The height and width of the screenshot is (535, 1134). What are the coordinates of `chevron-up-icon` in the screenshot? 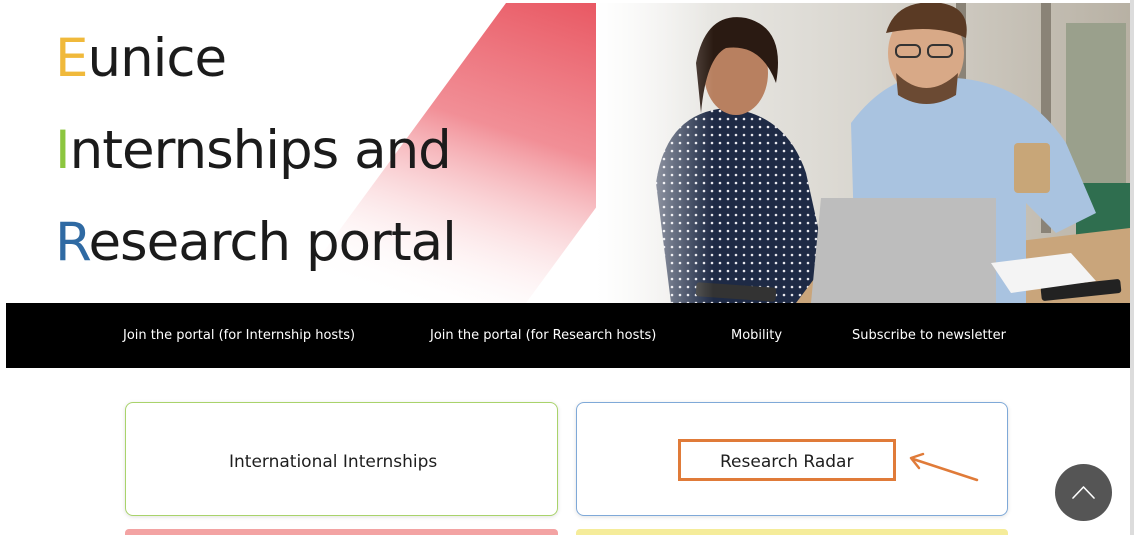 It's located at (1083, 492).